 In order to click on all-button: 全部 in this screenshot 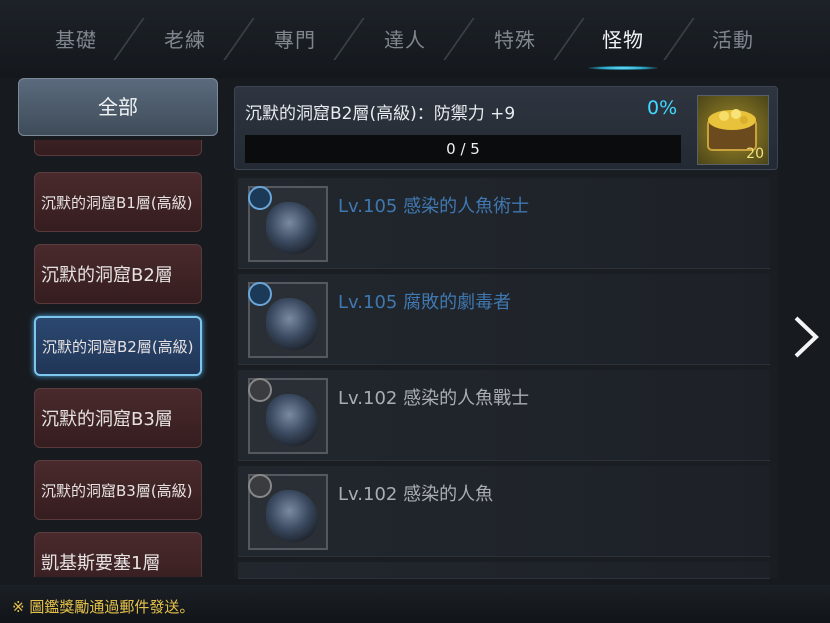, I will do `click(118, 107)`.